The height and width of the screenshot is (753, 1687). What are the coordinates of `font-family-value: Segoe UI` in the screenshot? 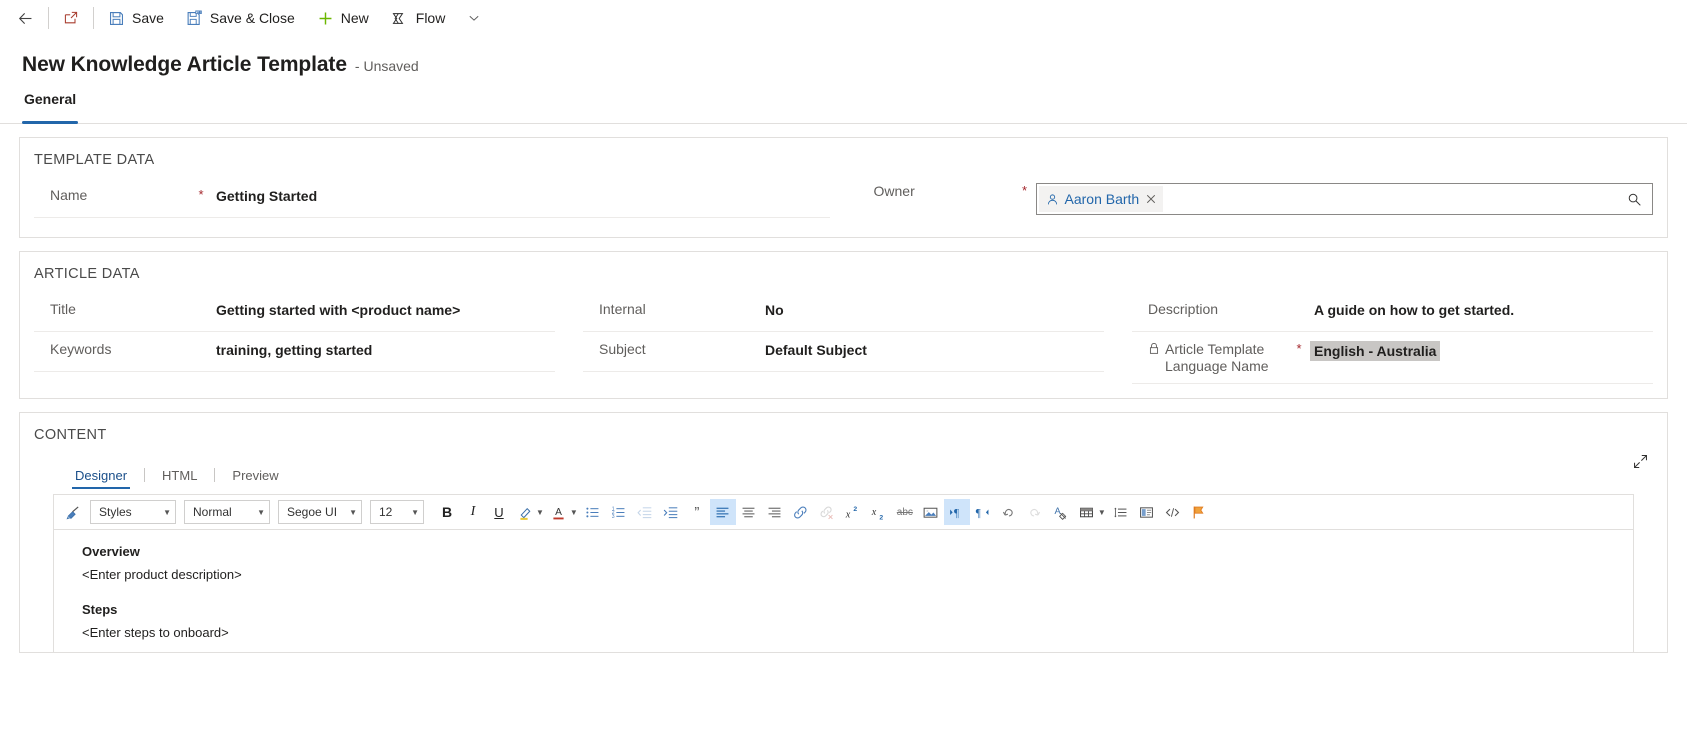 It's located at (312, 512).